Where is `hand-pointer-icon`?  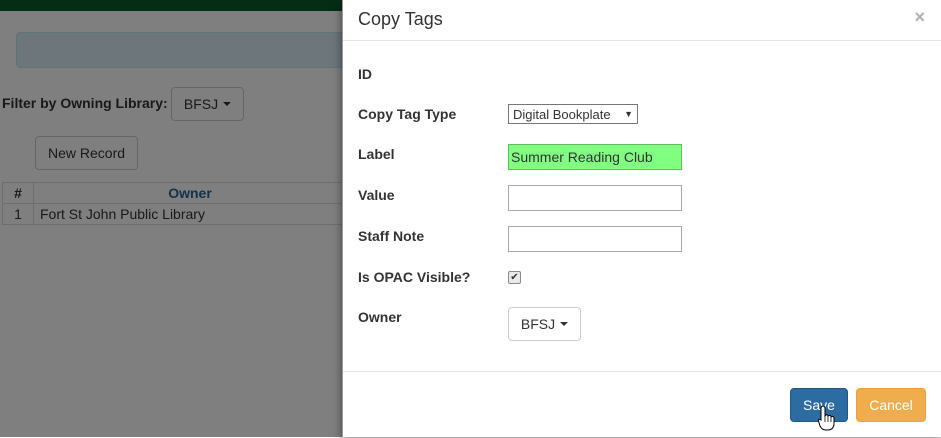 hand-pointer-icon is located at coordinates (826, 418).